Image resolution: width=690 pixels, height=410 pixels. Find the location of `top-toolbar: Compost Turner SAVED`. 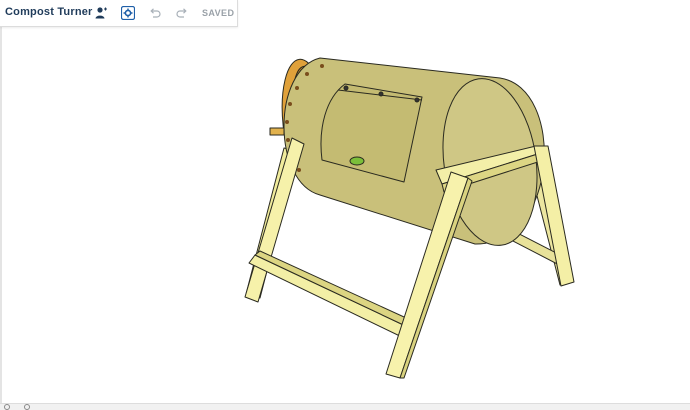

top-toolbar: Compost Turner SAVED is located at coordinates (119, 13).